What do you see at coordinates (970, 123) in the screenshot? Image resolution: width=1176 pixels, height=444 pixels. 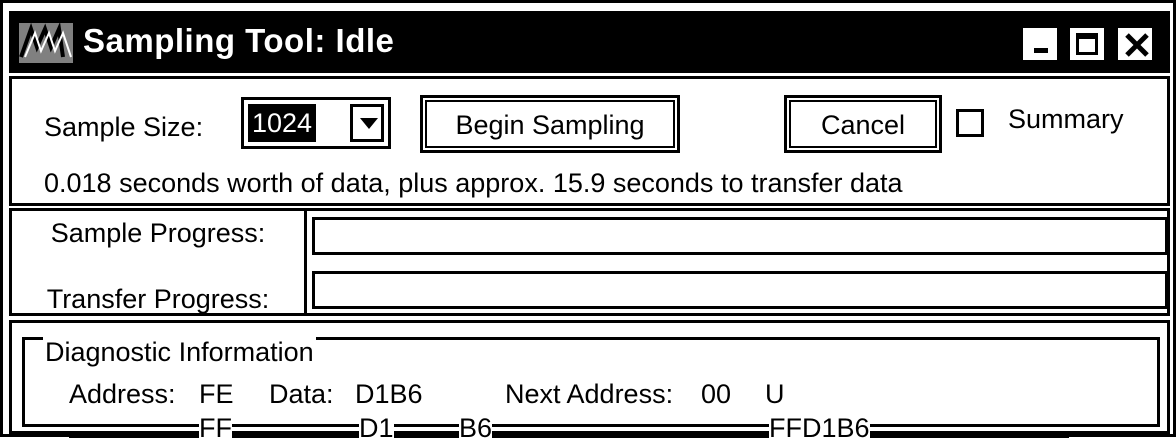 I see `summary-checkbox` at bounding box center [970, 123].